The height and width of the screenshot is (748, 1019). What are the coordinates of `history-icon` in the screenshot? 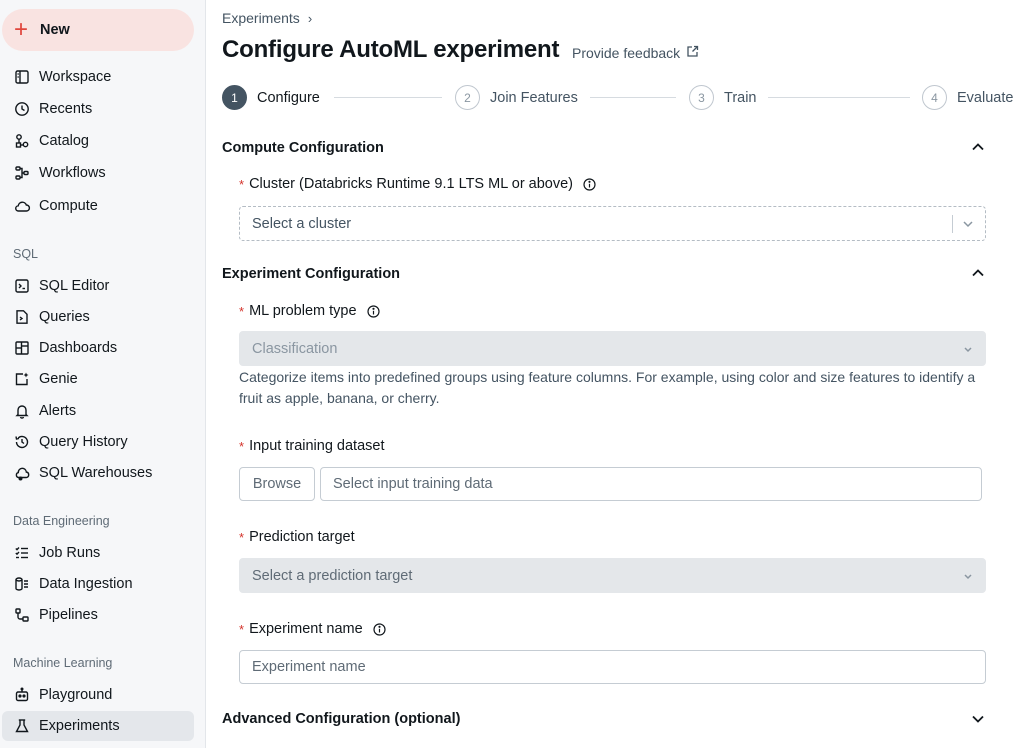 It's located at (22, 442).